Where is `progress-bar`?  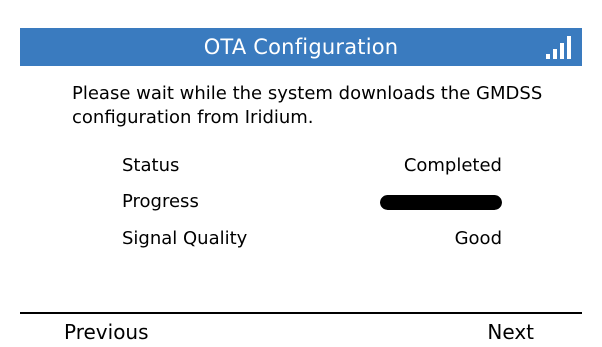
progress-bar is located at coordinates (441, 202).